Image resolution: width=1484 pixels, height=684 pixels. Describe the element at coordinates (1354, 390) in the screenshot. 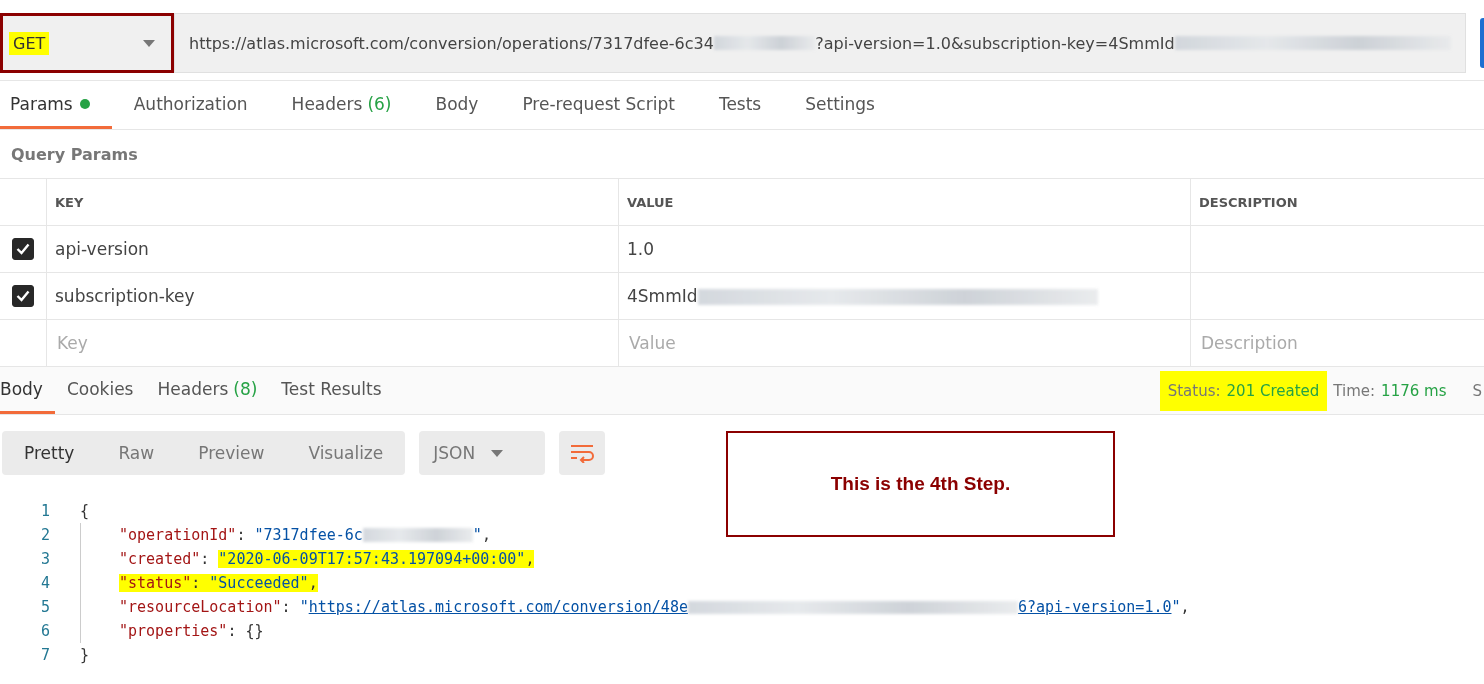

I see `time-label: Time:` at that location.